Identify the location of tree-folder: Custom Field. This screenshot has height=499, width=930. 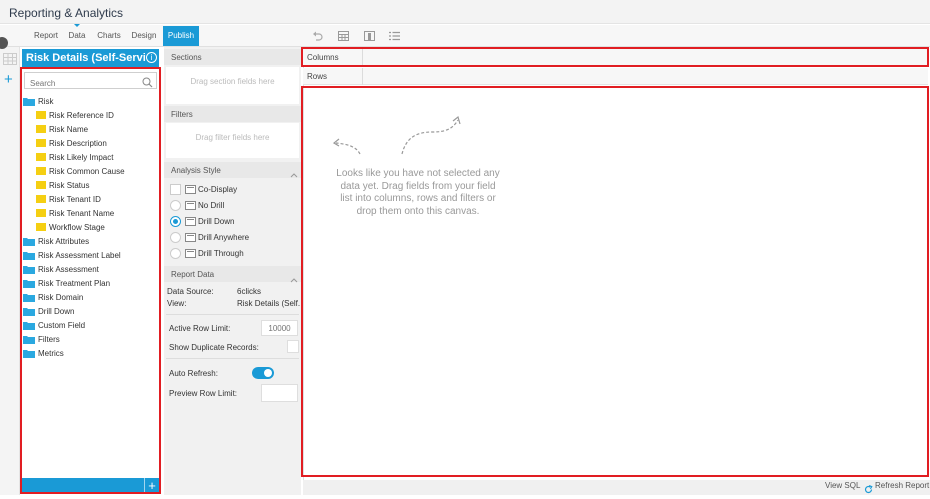
(90, 325).